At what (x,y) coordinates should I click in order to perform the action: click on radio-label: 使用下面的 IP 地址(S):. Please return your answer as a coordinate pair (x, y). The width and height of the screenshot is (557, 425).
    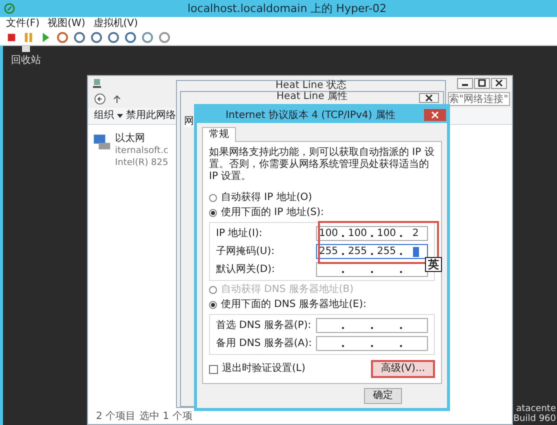
    Looking at the image, I should click on (272, 213).